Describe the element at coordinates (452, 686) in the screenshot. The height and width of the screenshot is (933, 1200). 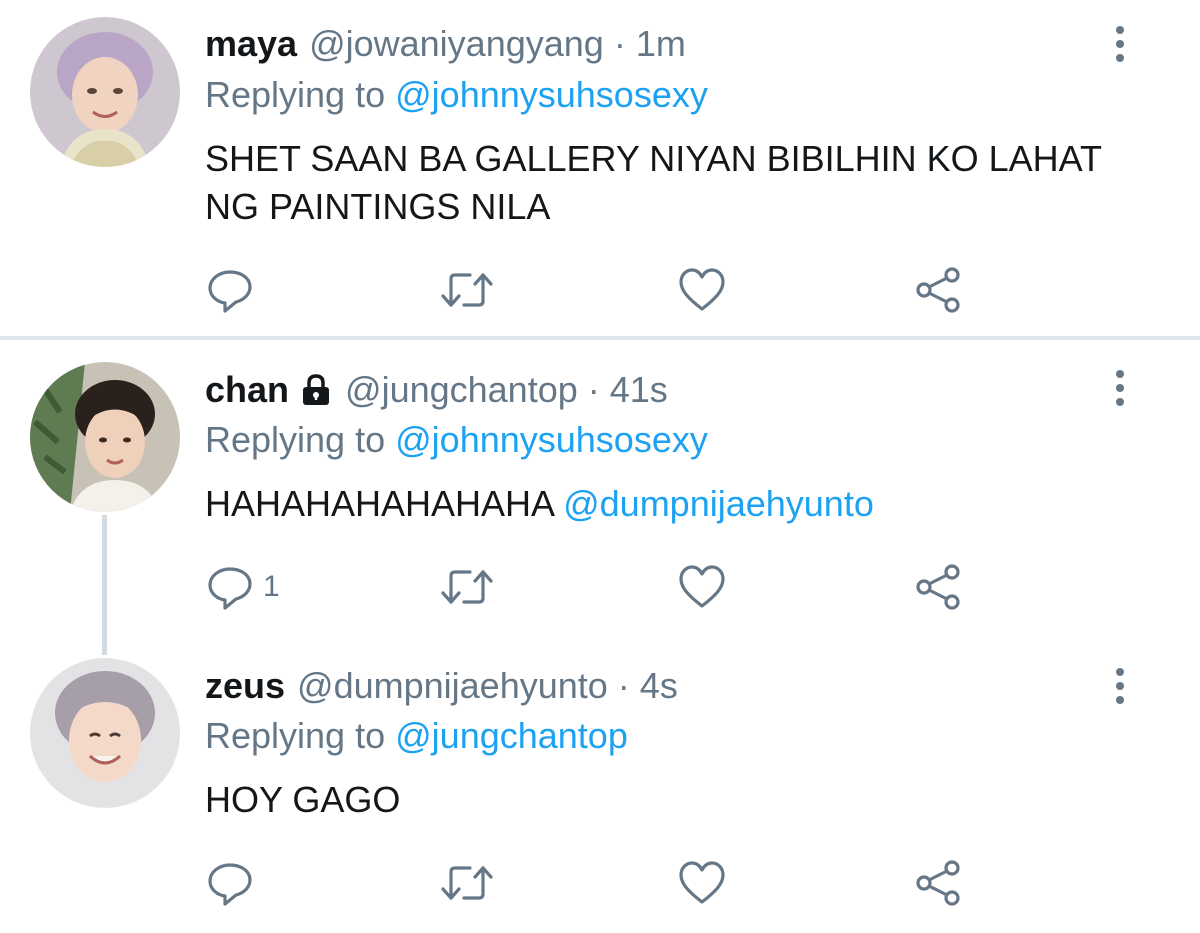
I see `username: @dumpnijaehyunto` at that location.